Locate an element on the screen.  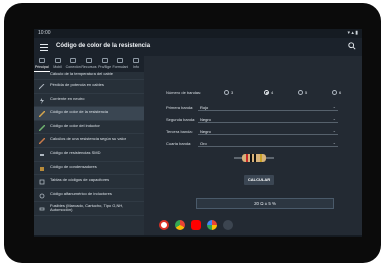
first-band-value: Rojo is located at coordinates (204, 107).